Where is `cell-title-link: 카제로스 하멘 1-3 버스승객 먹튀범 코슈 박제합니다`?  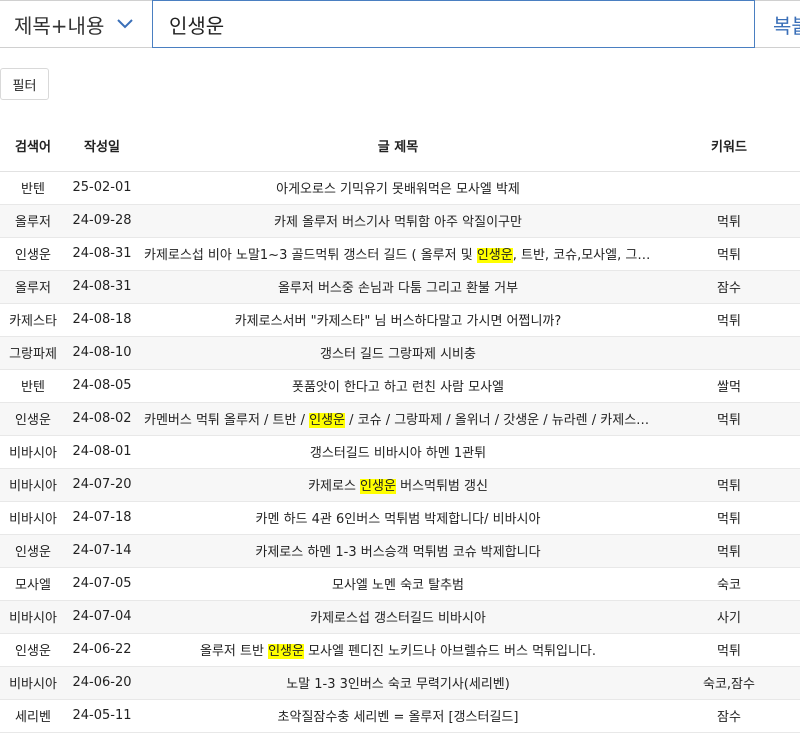 cell-title-link: 카제로스 하멘 1-3 버스승객 먹튀범 코슈 박제합니다 is located at coordinates (398, 551).